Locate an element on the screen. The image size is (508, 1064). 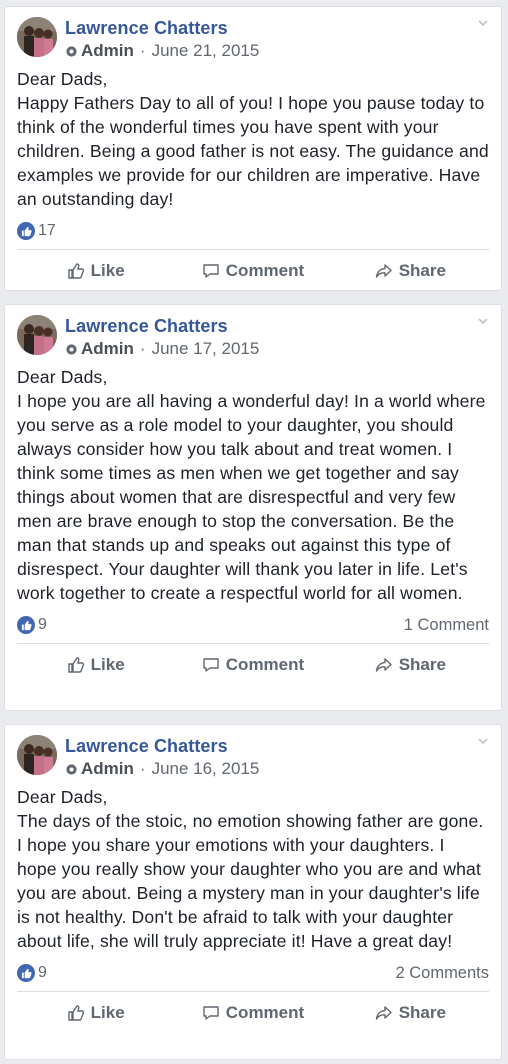
like-count: 17 is located at coordinates (36, 231).